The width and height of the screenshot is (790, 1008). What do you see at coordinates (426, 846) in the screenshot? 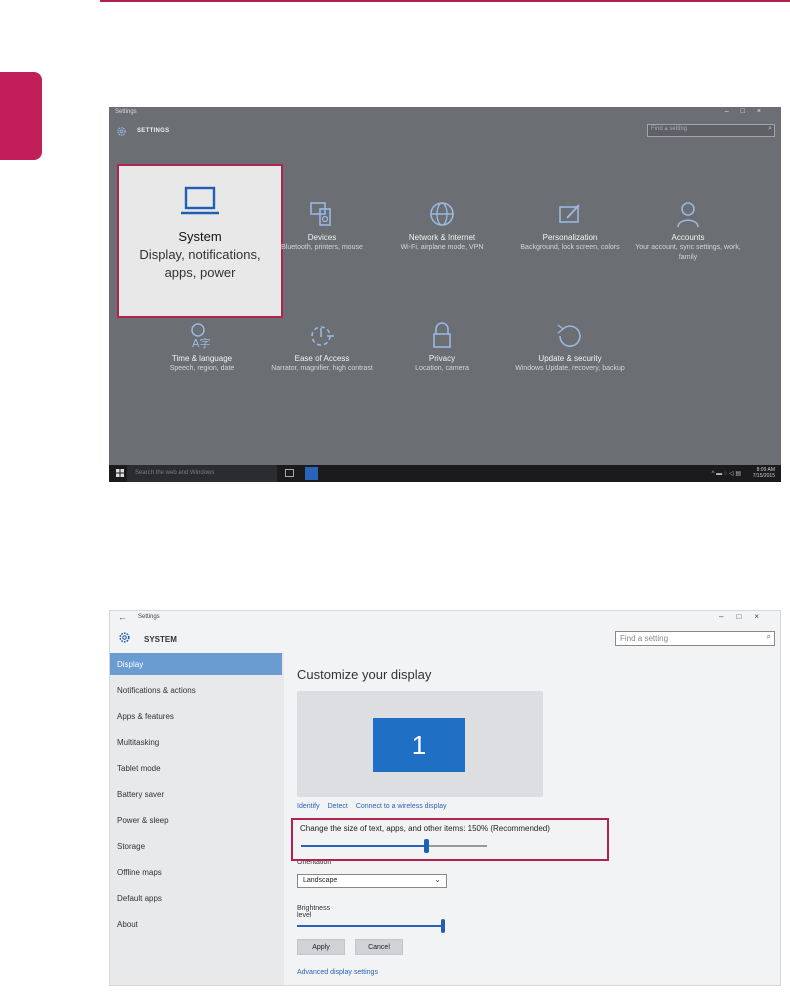
I see `scale-slider-thumb` at bounding box center [426, 846].